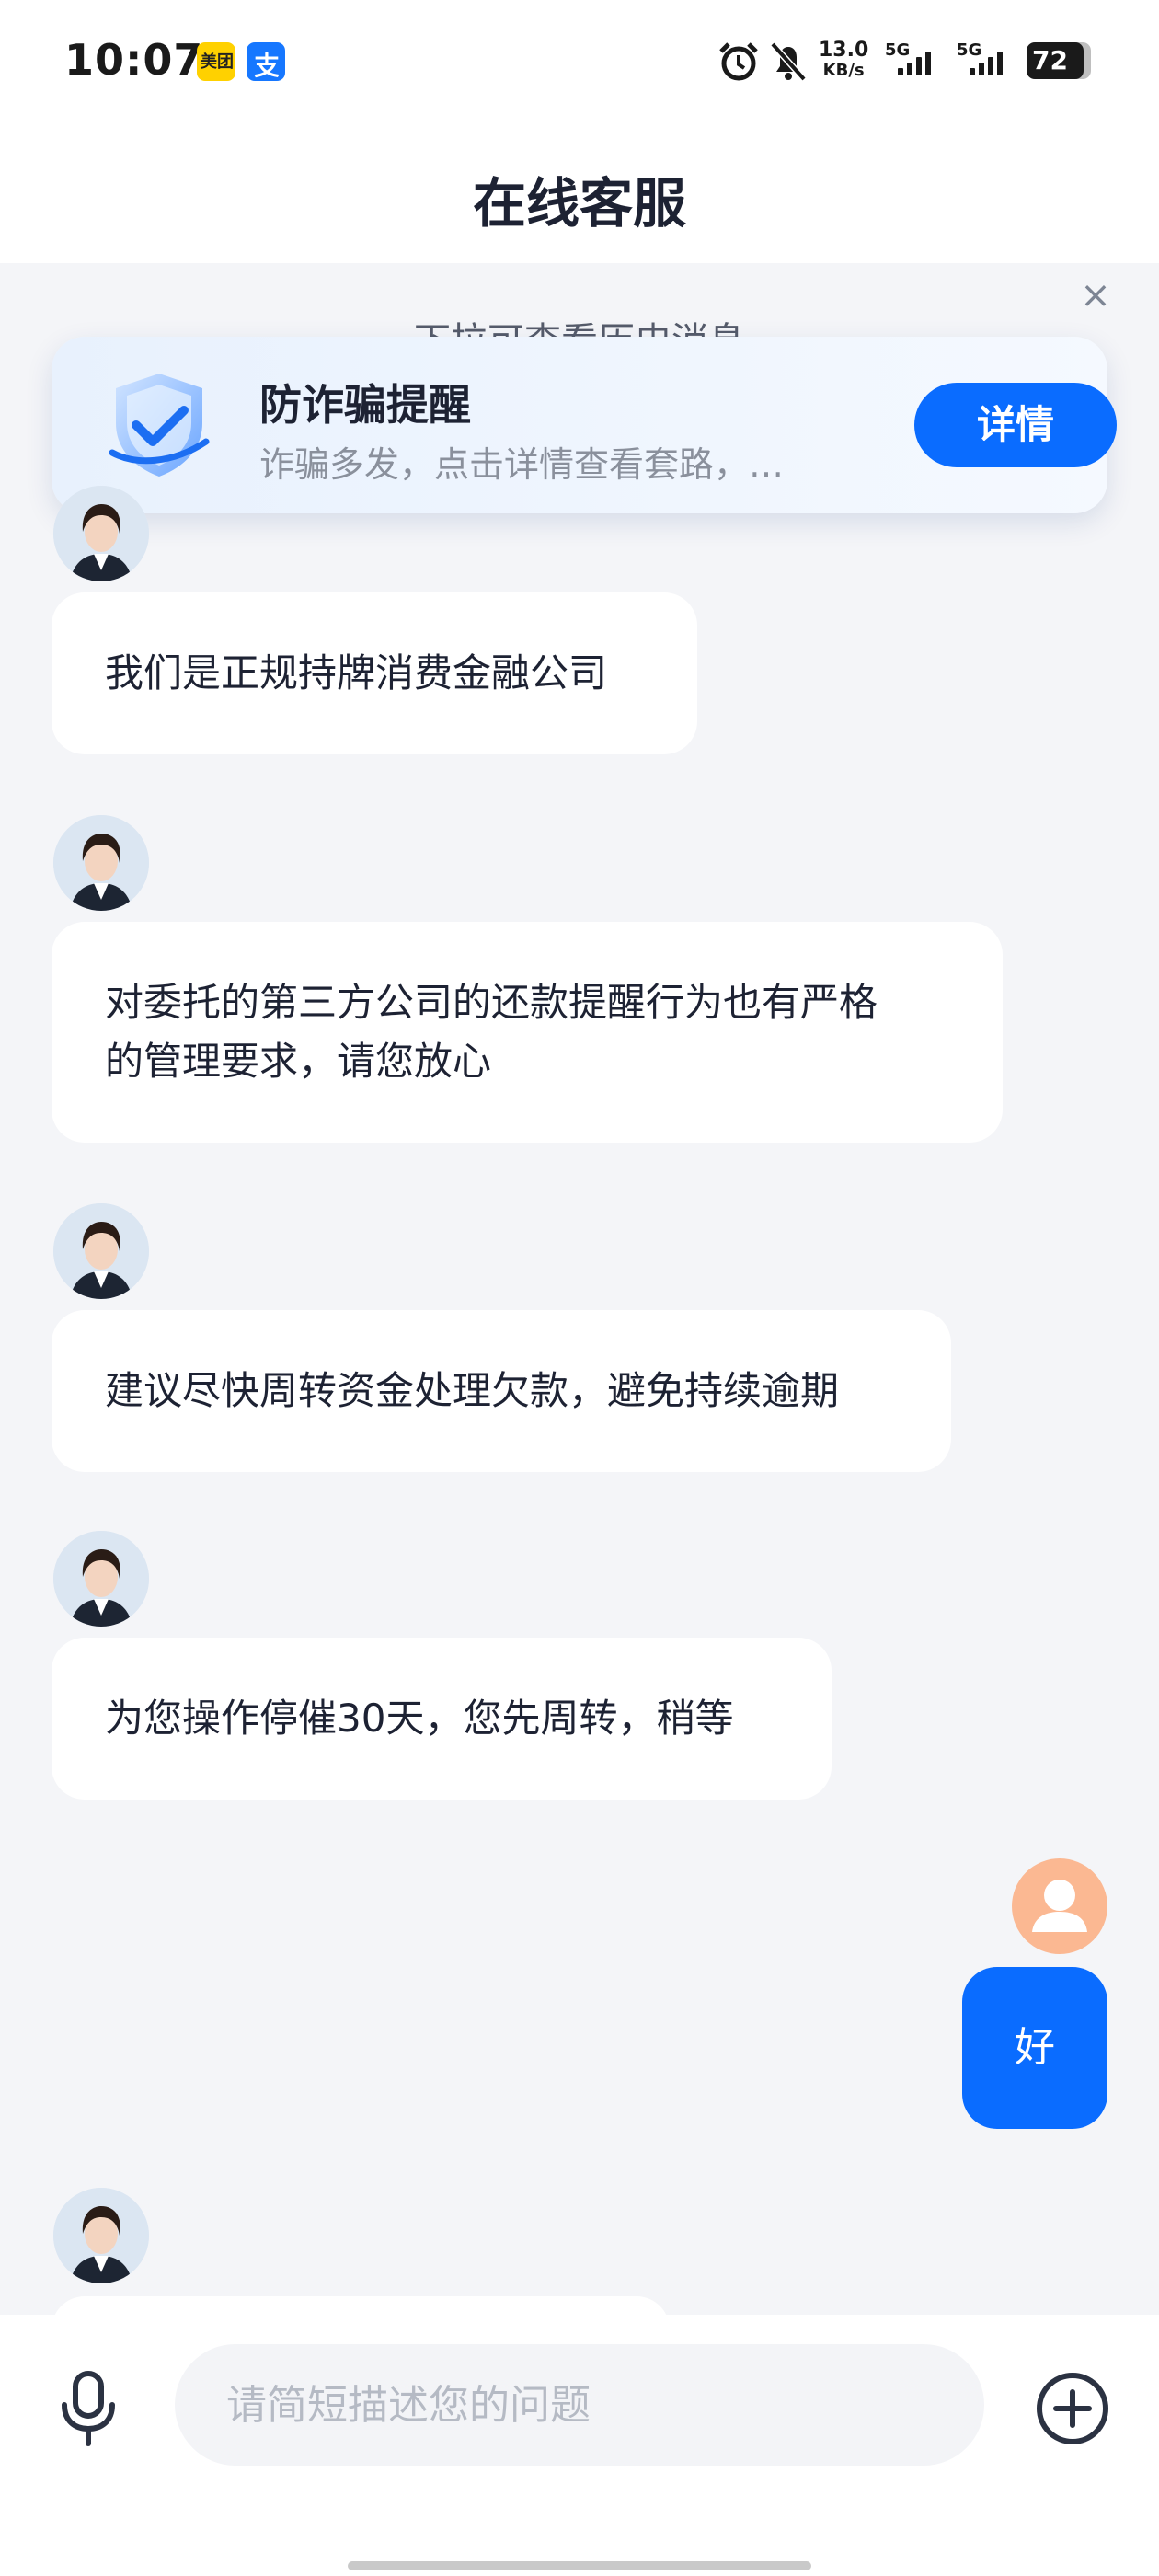  I want to click on microphone-icon, so click(88, 2408).